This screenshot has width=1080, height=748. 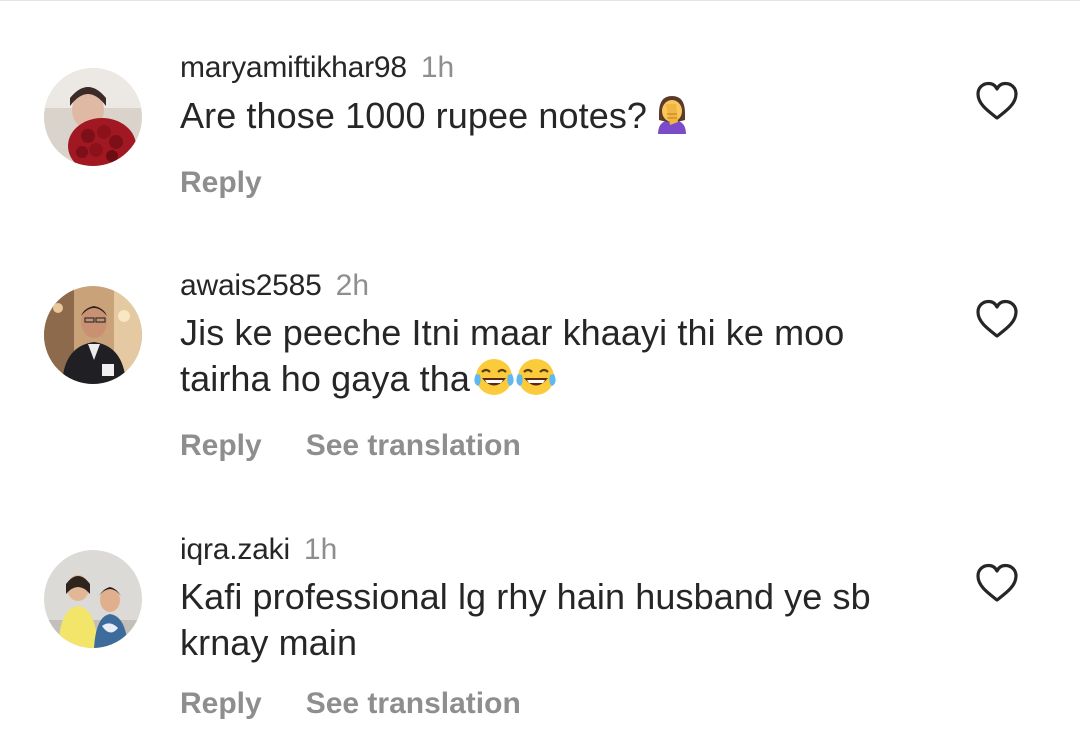 I want to click on comment-meta: awais2585 2h, so click(x=560, y=286).